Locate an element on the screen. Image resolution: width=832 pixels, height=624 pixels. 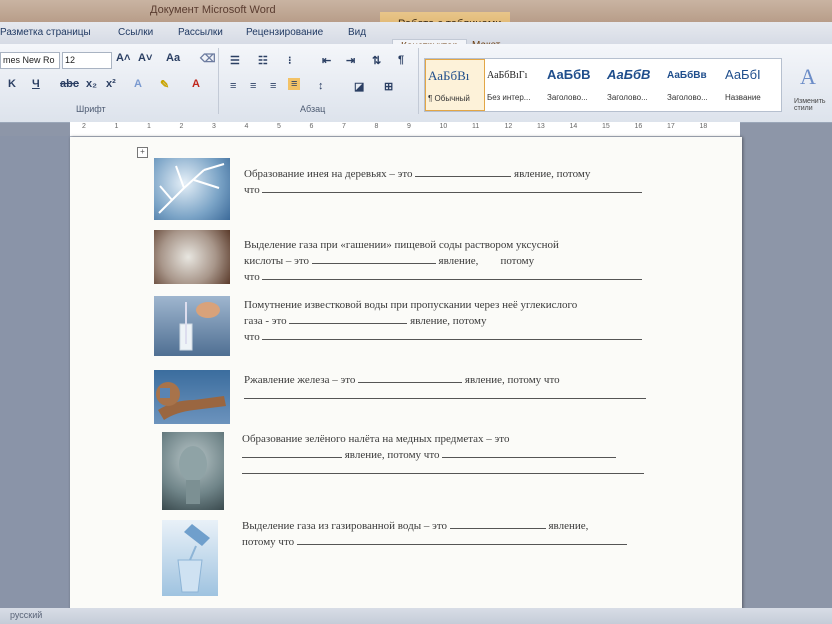
strikethrough-button: abc is located at coordinates (69, 84).